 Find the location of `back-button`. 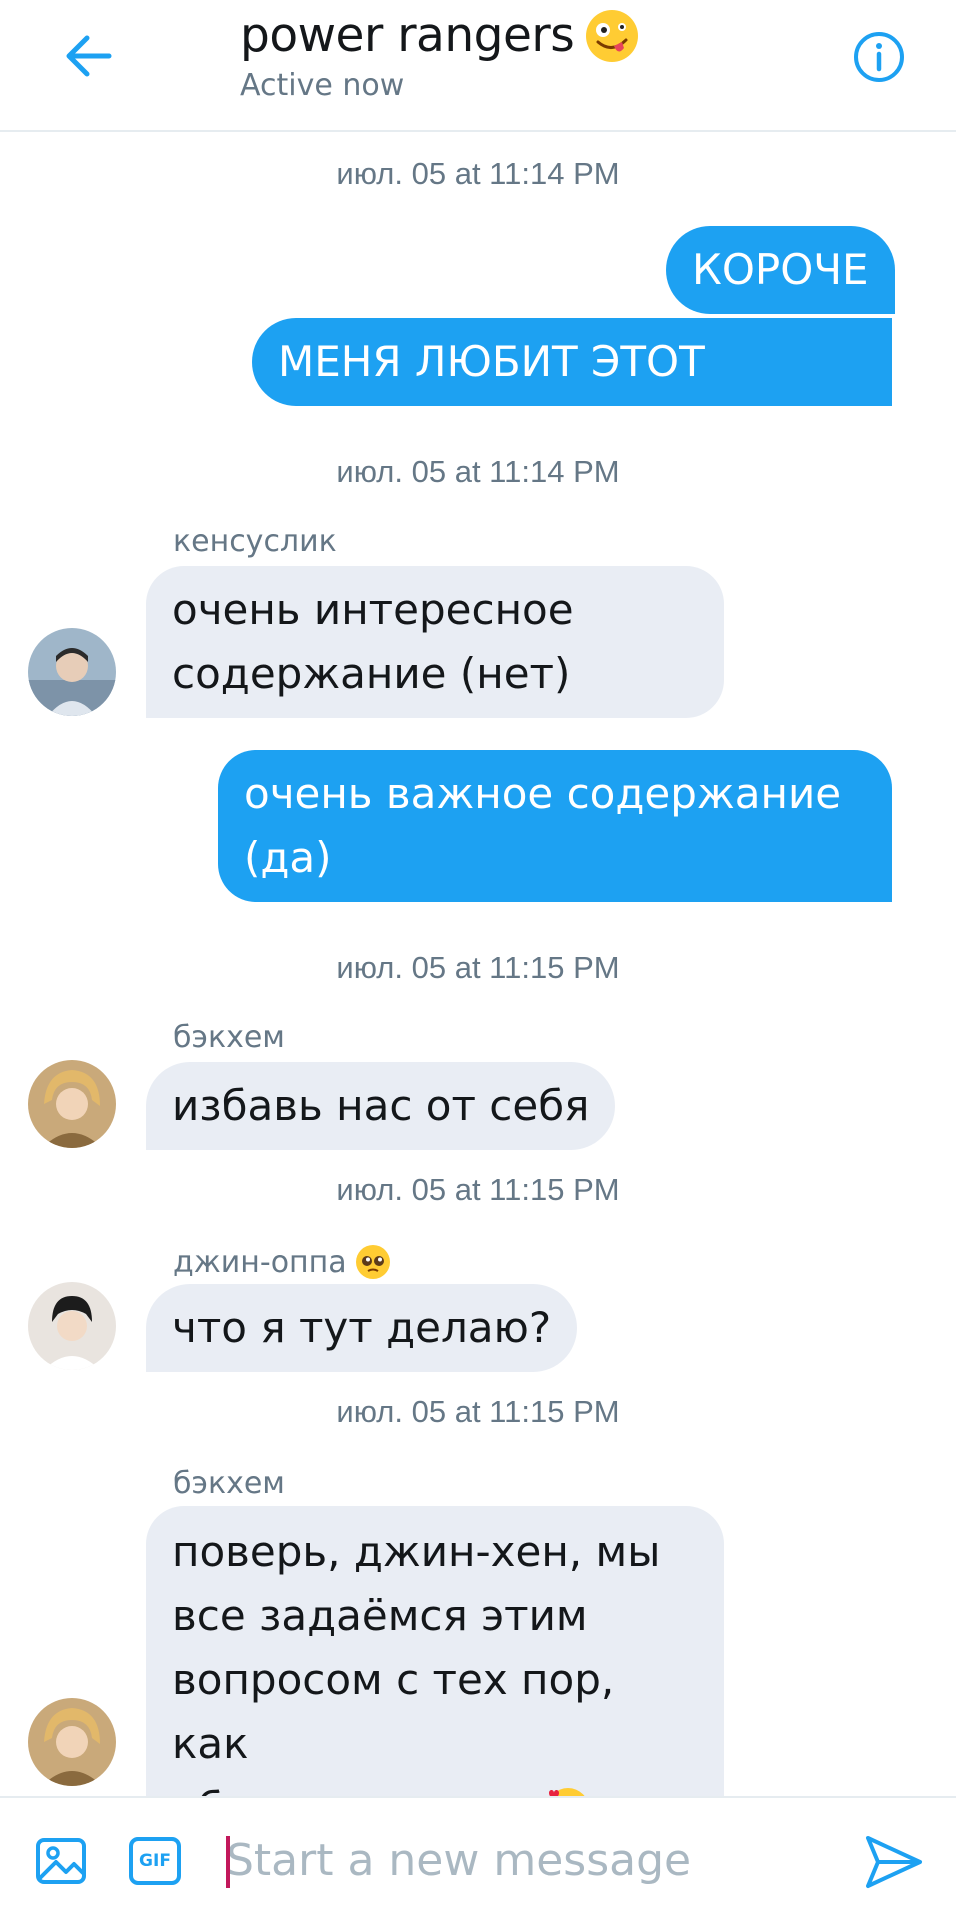

back-button is located at coordinates (88, 56).